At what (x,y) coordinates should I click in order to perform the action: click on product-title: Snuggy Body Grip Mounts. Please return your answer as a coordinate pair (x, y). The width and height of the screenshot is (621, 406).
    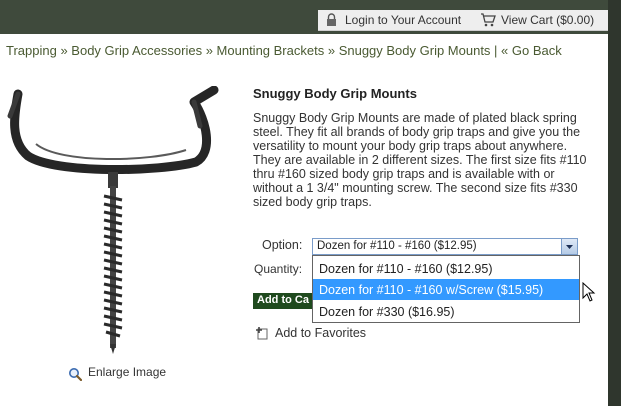
    Looking at the image, I should click on (335, 93).